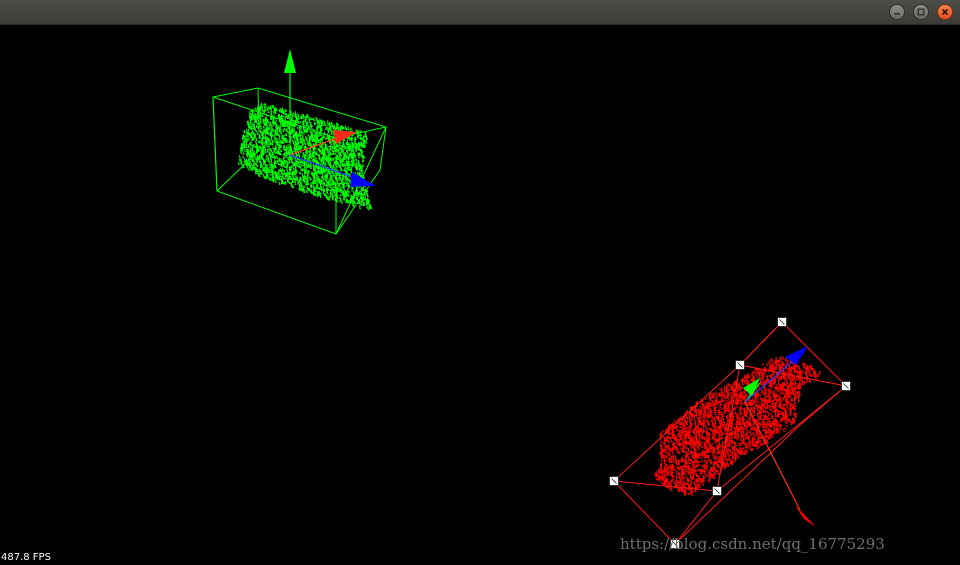  What do you see at coordinates (480, 12) in the screenshot?
I see `window-titlebar` at bounding box center [480, 12].